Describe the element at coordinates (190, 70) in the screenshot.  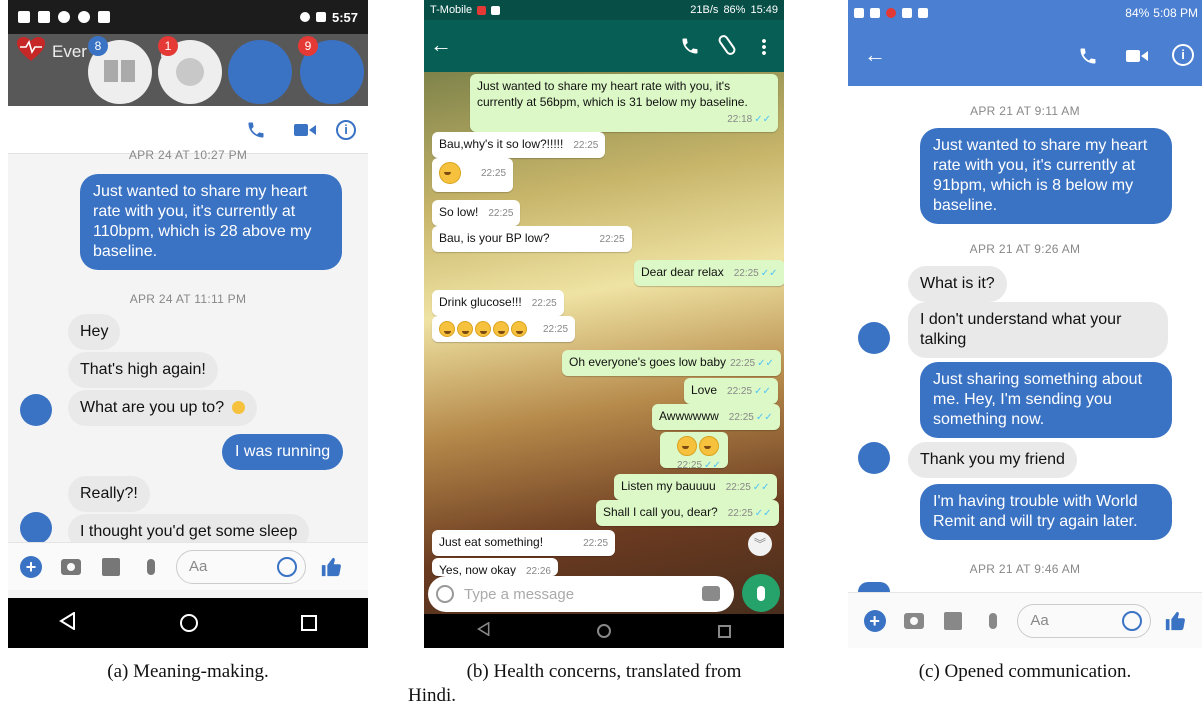
I see `chat-head-messenger: 1` at that location.